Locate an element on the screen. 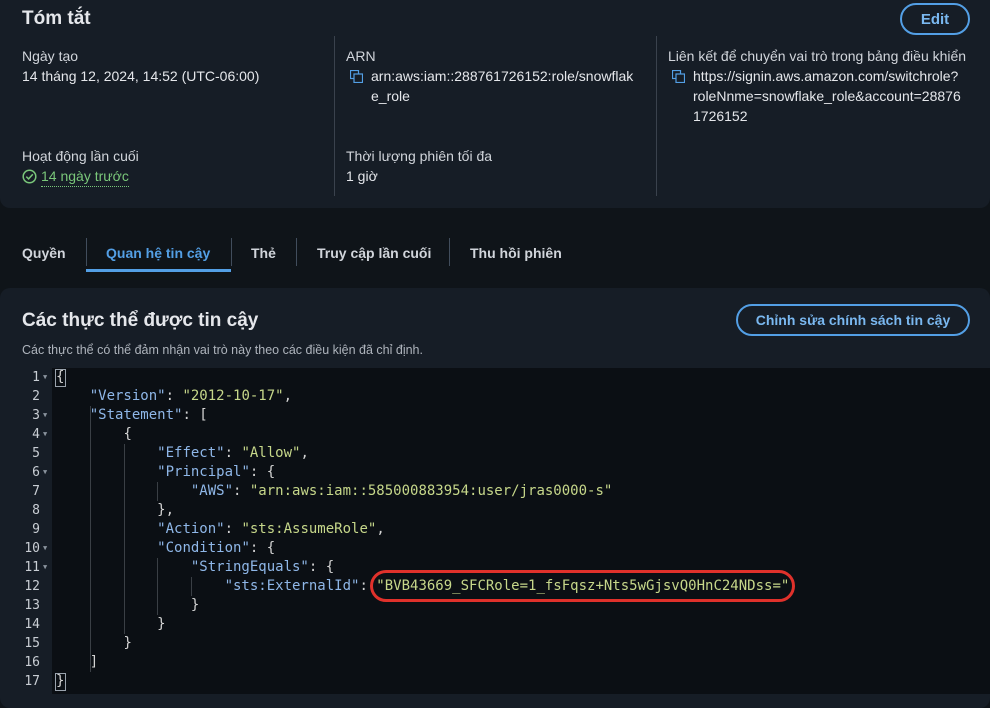 This screenshot has width=990, height=708. code-line: "Condition": { is located at coordinates (216, 548).